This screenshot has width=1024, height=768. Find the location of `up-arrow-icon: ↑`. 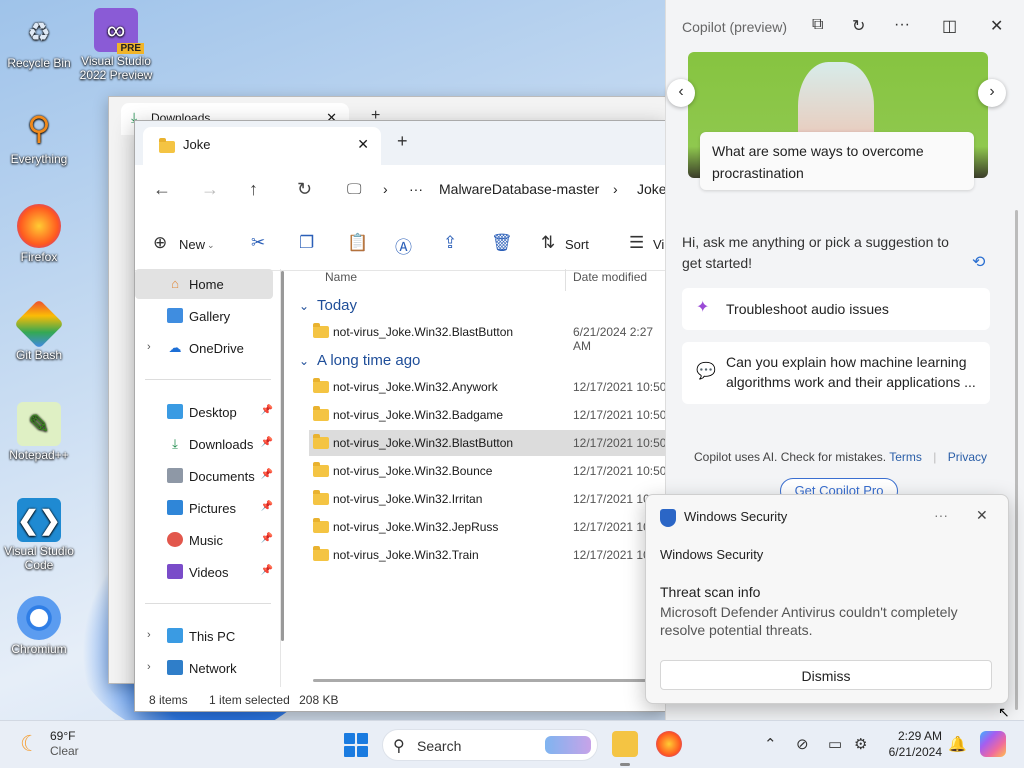

up-arrow-icon: ↑ is located at coordinates (253, 189).